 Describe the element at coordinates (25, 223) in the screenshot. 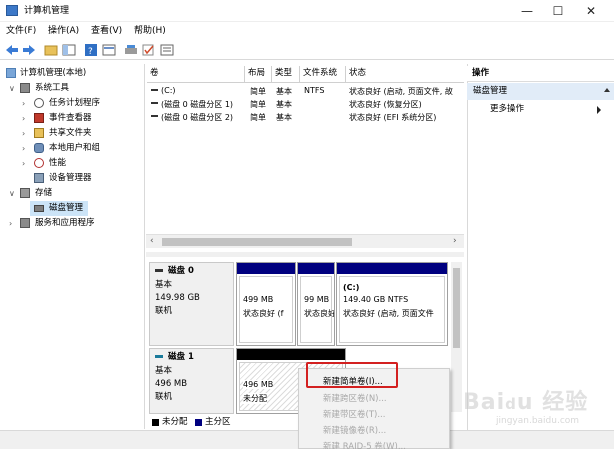

I see `services-icon` at that location.